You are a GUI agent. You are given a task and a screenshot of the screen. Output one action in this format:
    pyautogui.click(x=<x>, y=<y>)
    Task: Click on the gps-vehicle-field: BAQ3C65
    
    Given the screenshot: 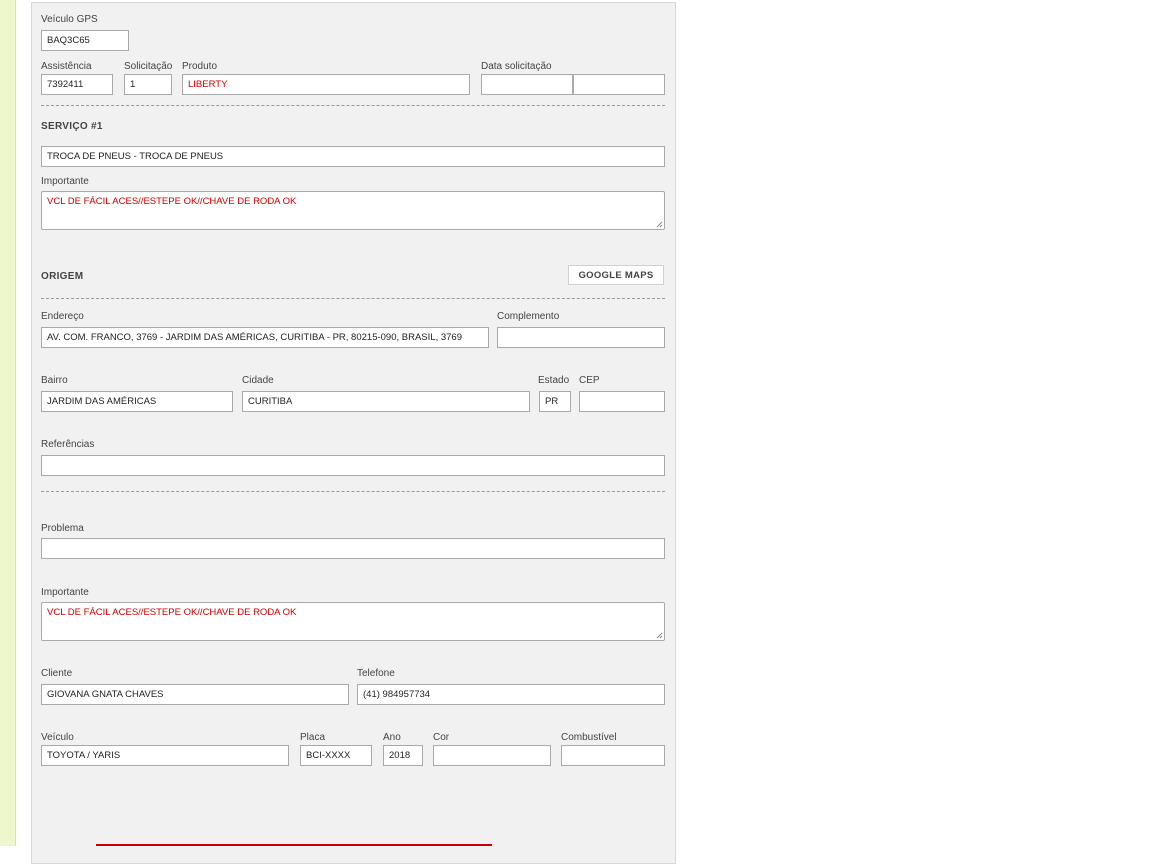 What is the action you would take?
    pyautogui.click(x=85, y=40)
    